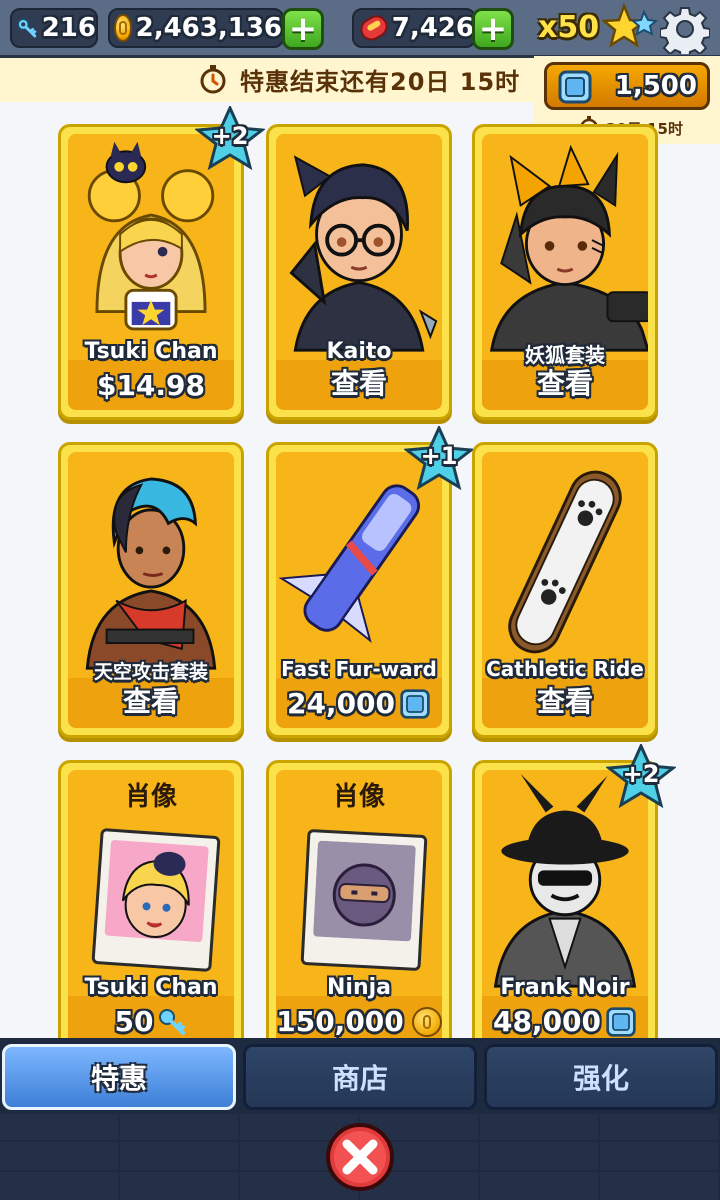 The height and width of the screenshot is (1200, 720). Describe the element at coordinates (208, 28) in the screenshot. I see `coins-value: 2,463,136` at that location.